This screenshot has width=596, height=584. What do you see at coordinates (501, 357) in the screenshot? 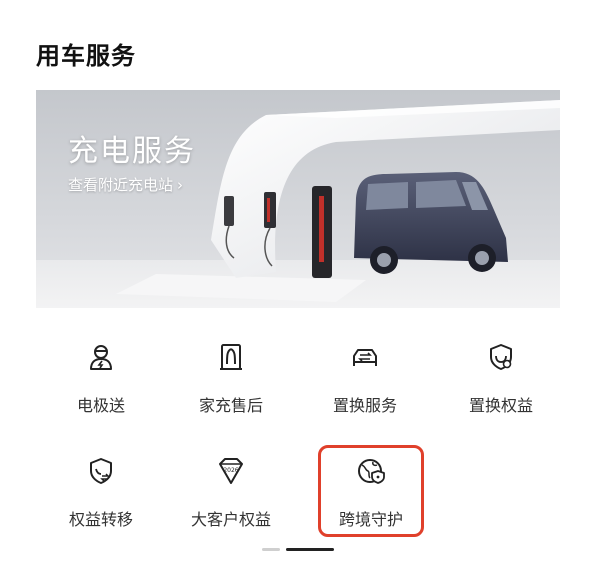
I see `shield-user-icon` at bounding box center [501, 357].